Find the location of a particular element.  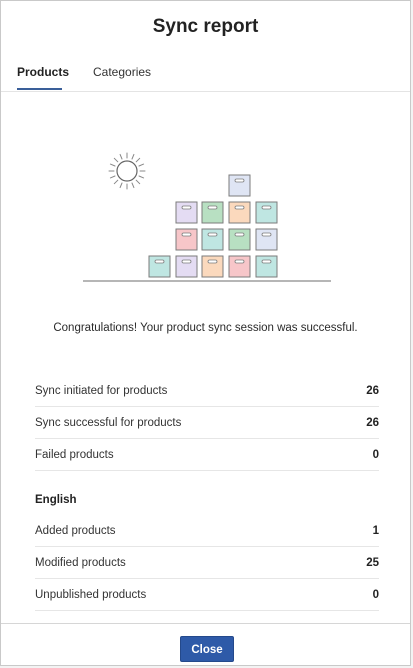

stat-row-unpublished: Unpublished products 0 is located at coordinates (207, 595).